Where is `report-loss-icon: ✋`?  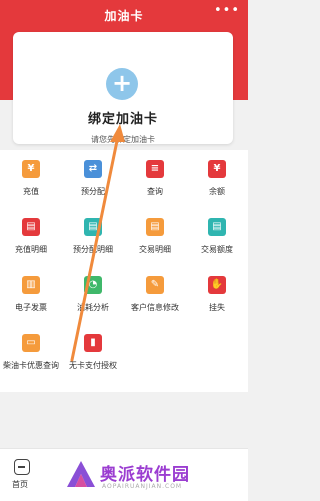 report-loss-icon: ✋ is located at coordinates (217, 285).